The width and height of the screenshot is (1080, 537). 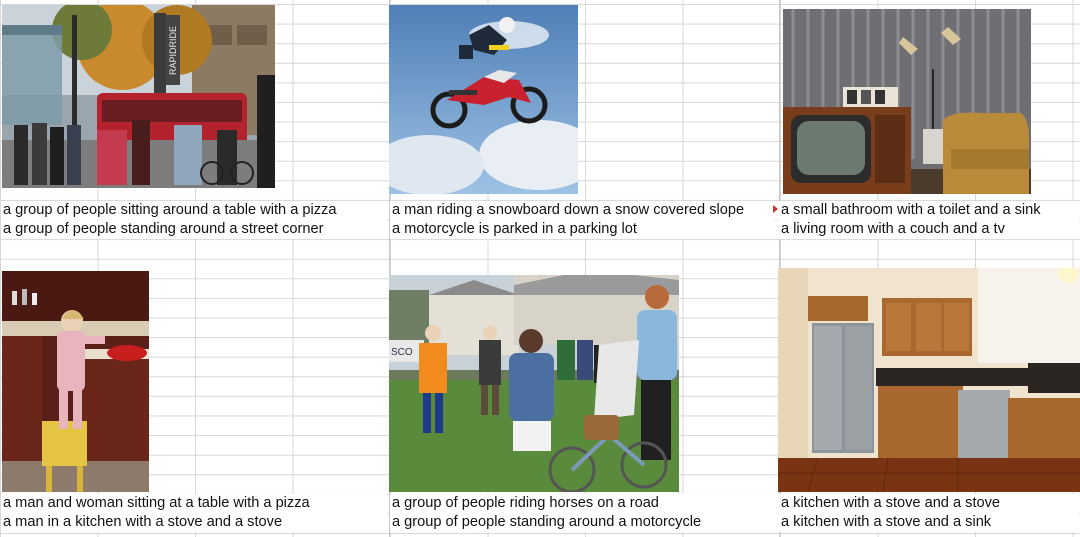 I want to click on caption-cell: a kitchen with a stove and a sink, so click(x=929, y=522).